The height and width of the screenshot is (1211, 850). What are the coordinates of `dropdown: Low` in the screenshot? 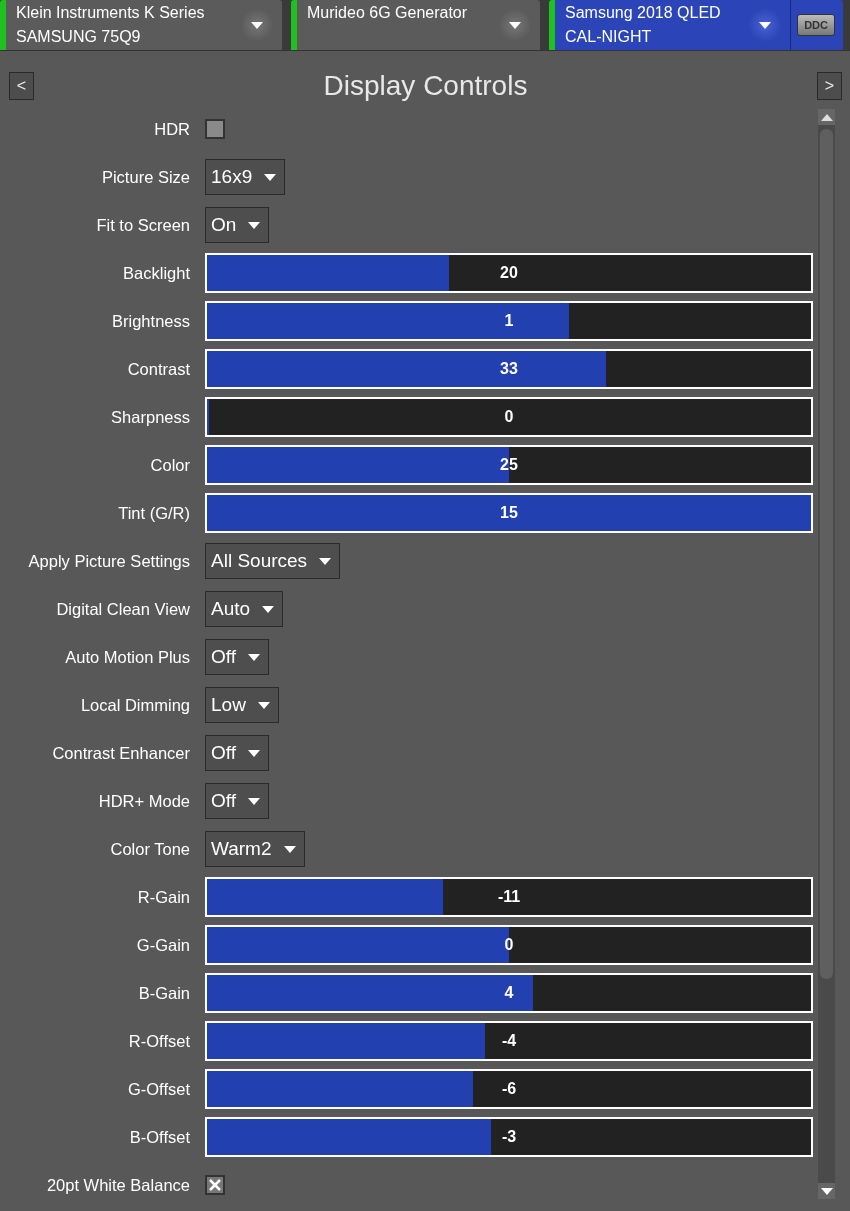 It's located at (242, 705).